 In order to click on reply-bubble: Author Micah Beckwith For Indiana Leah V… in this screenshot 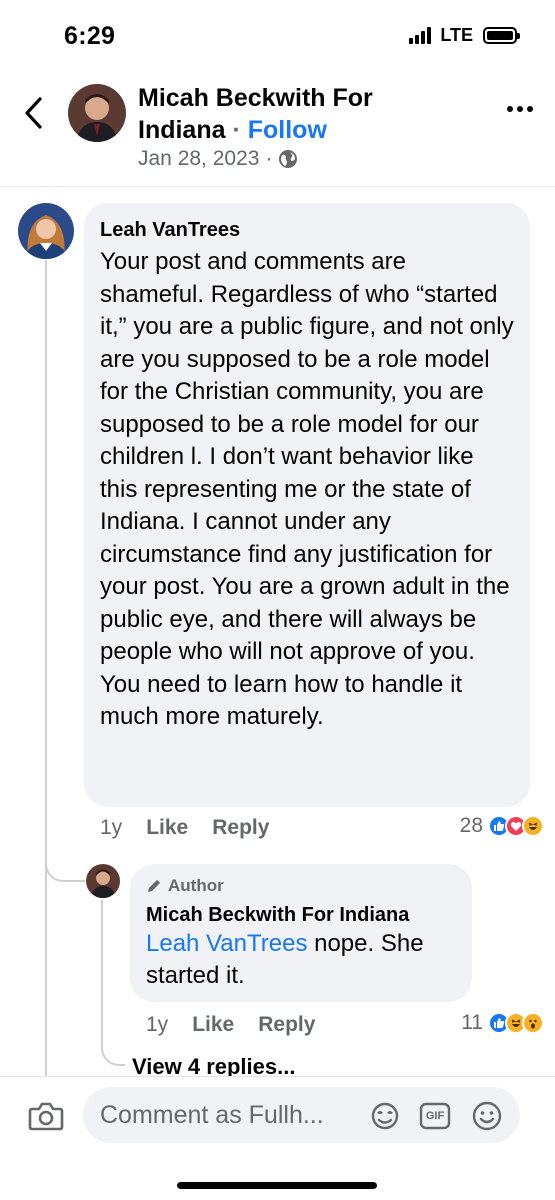, I will do `click(301, 933)`.